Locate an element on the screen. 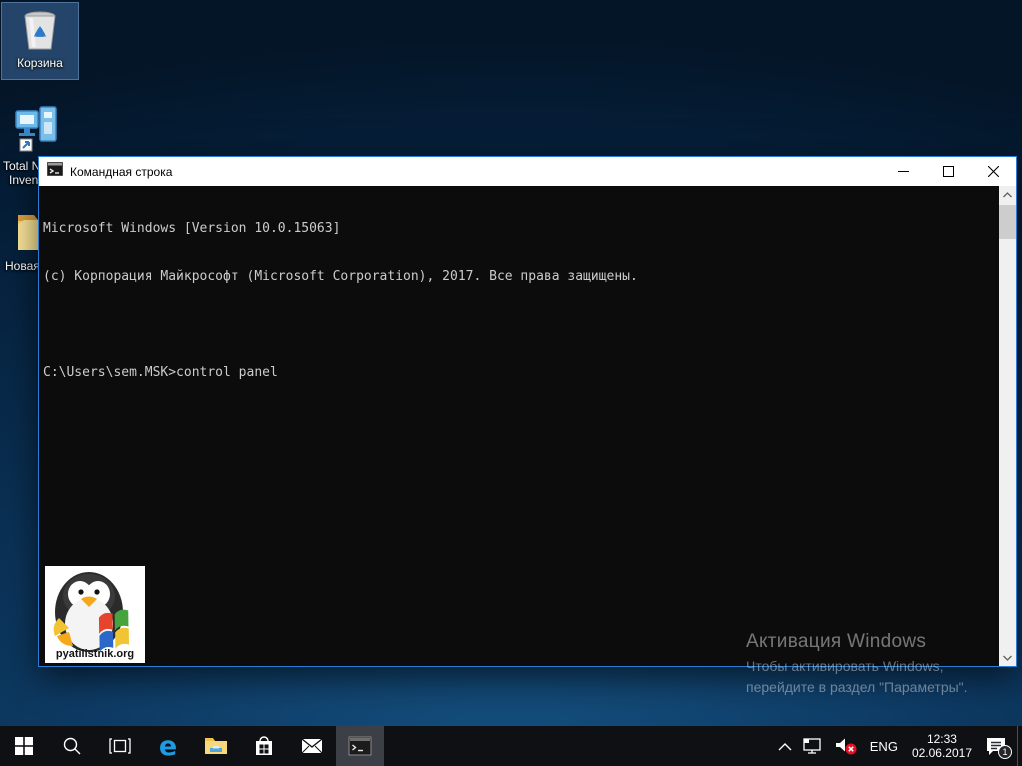 This screenshot has width=1022, height=766. recycle-bin-icon is located at coordinates (40, 30).